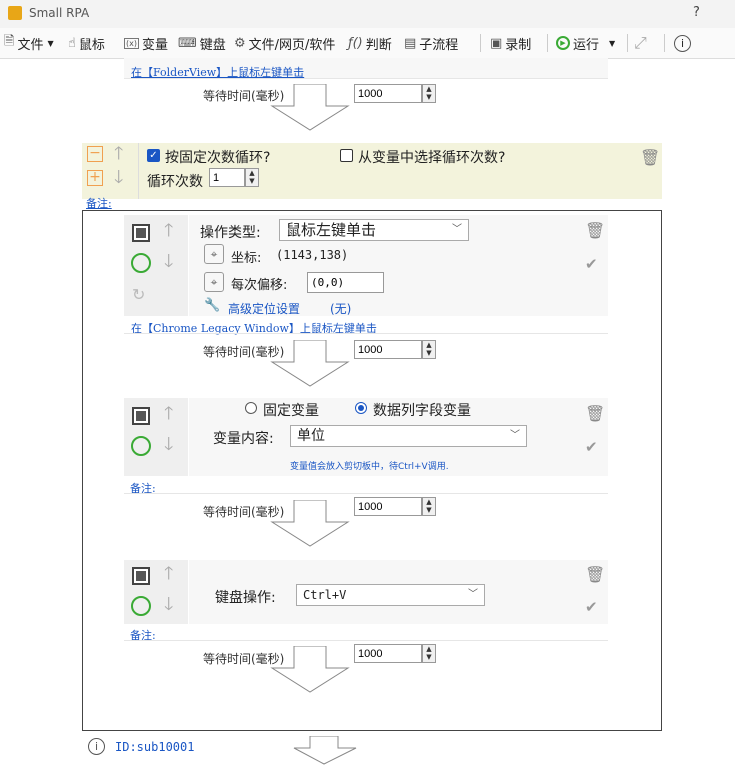 The width and height of the screenshot is (735, 777). What do you see at coordinates (346, 155) in the screenshot?
I see `from-var-checkbox` at bounding box center [346, 155].